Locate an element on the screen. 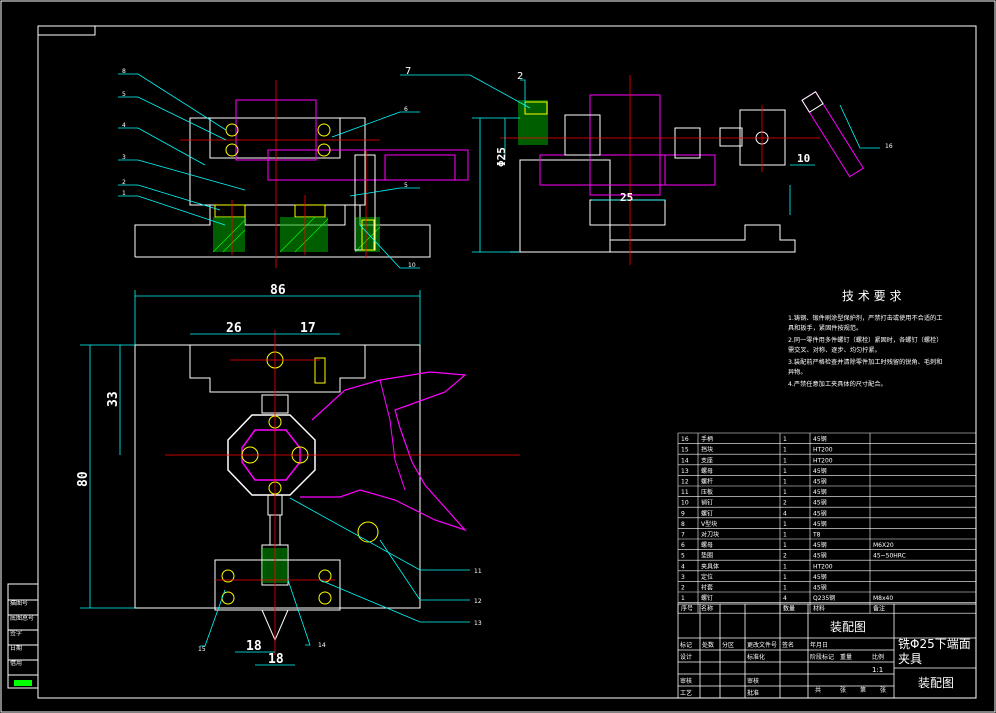  dim-86: 86 is located at coordinates (278, 290).